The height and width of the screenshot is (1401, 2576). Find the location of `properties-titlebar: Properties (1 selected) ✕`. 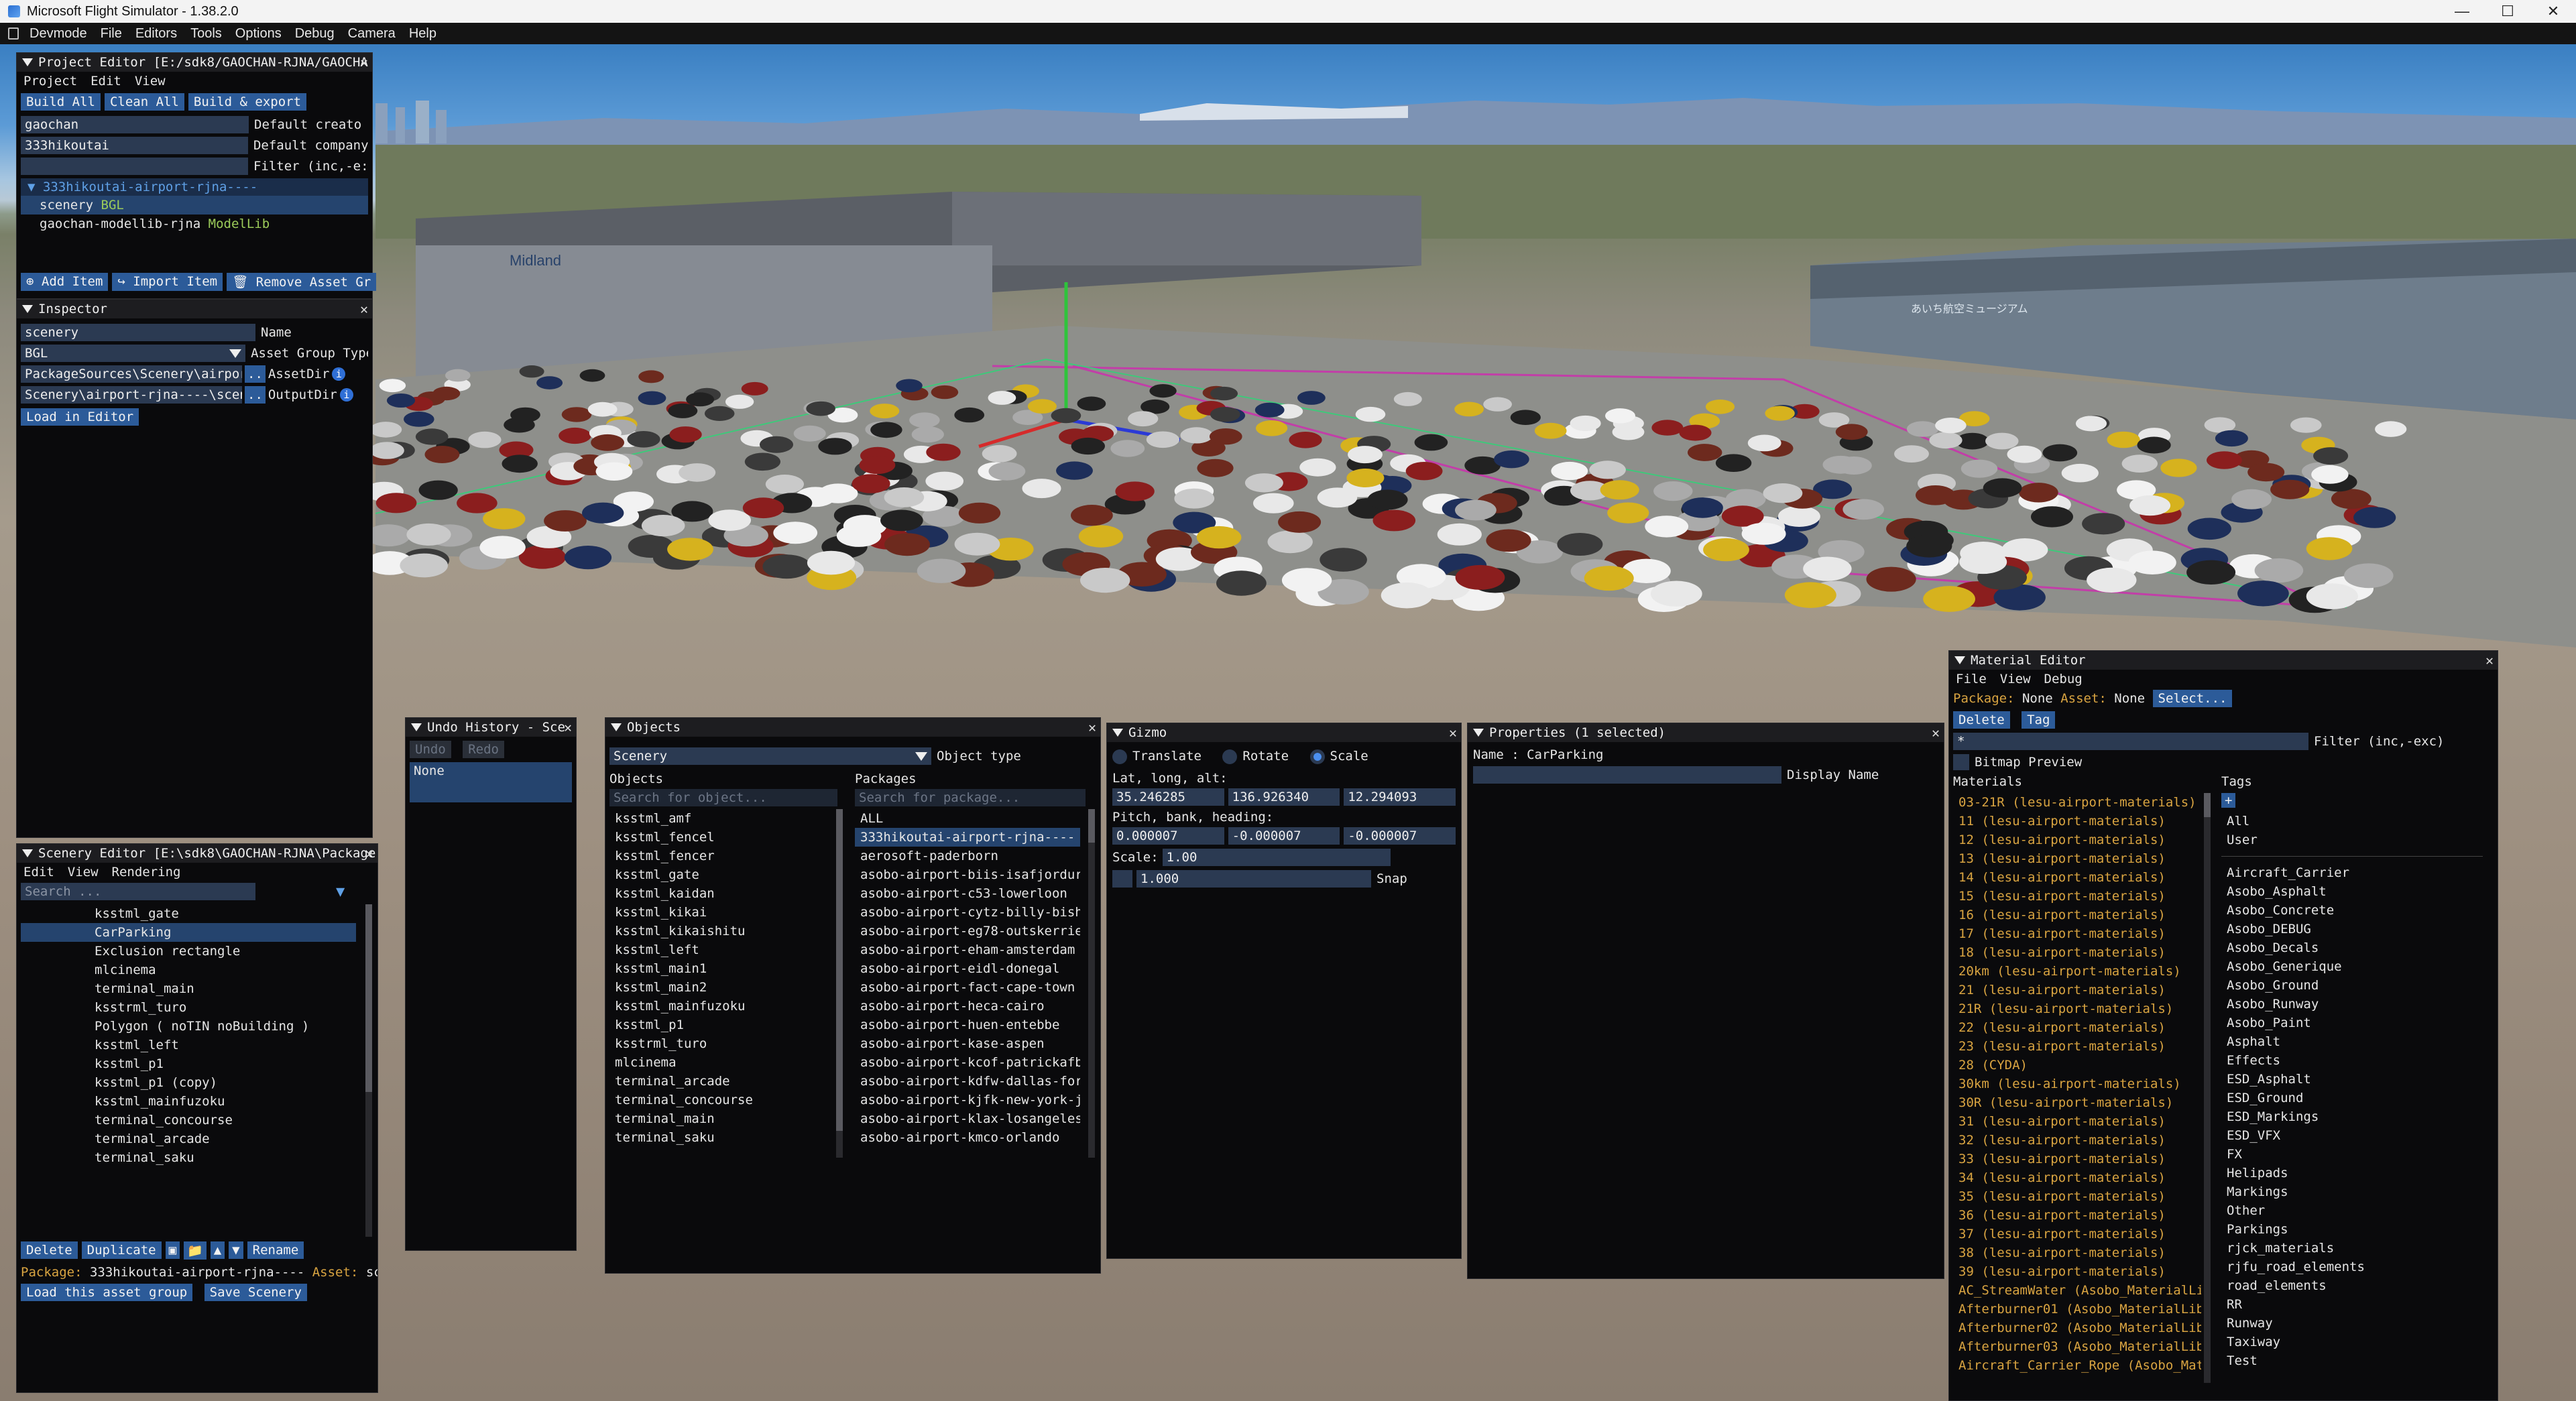

properties-titlebar: Properties (1 selected) ✕ is located at coordinates (1706, 732).